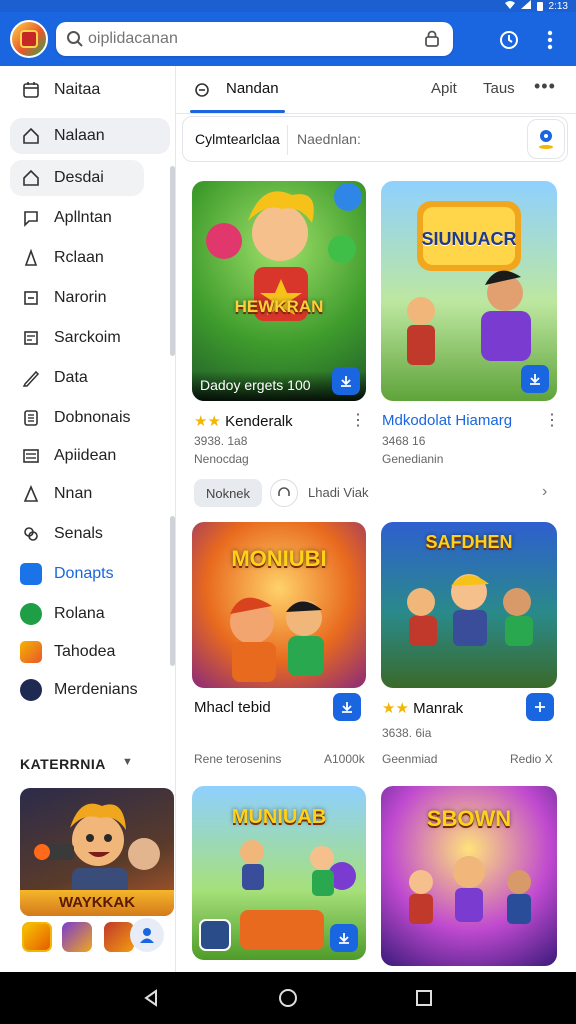 This screenshot has width=576, height=1024. I want to click on sidebar-item-donapts: Donapts, so click(90, 574).